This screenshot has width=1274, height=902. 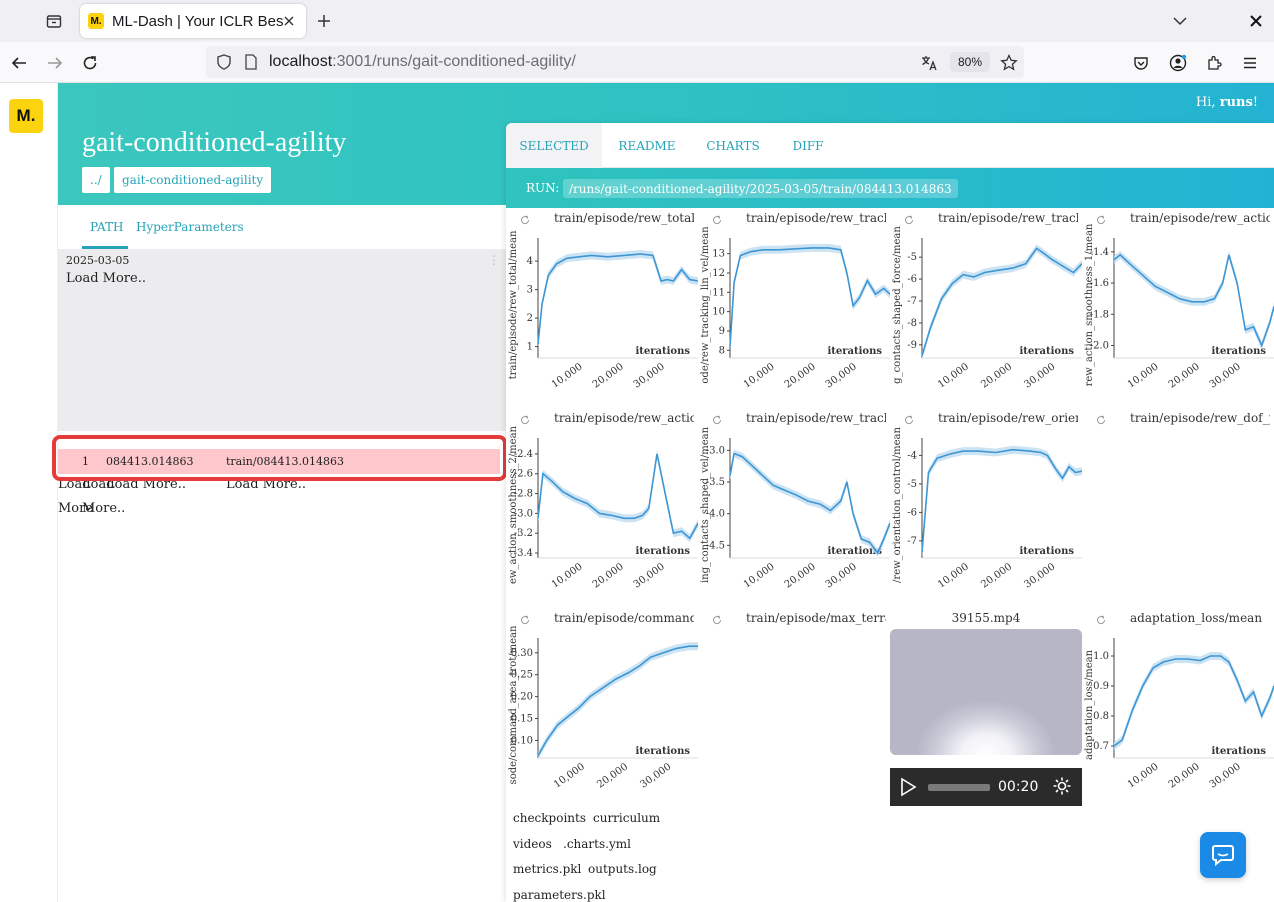 What do you see at coordinates (1250, 63) in the screenshot?
I see `menu-hamburger-icon` at bounding box center [1250, 63].